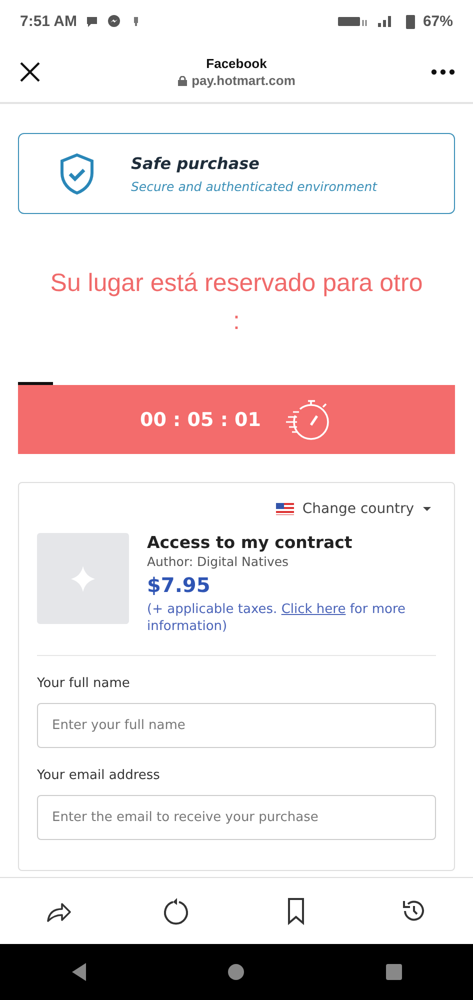  Describe the element at coordinates (244, 80) in the screenshot. I see `page-url: pay.hotmart.com` at that location.